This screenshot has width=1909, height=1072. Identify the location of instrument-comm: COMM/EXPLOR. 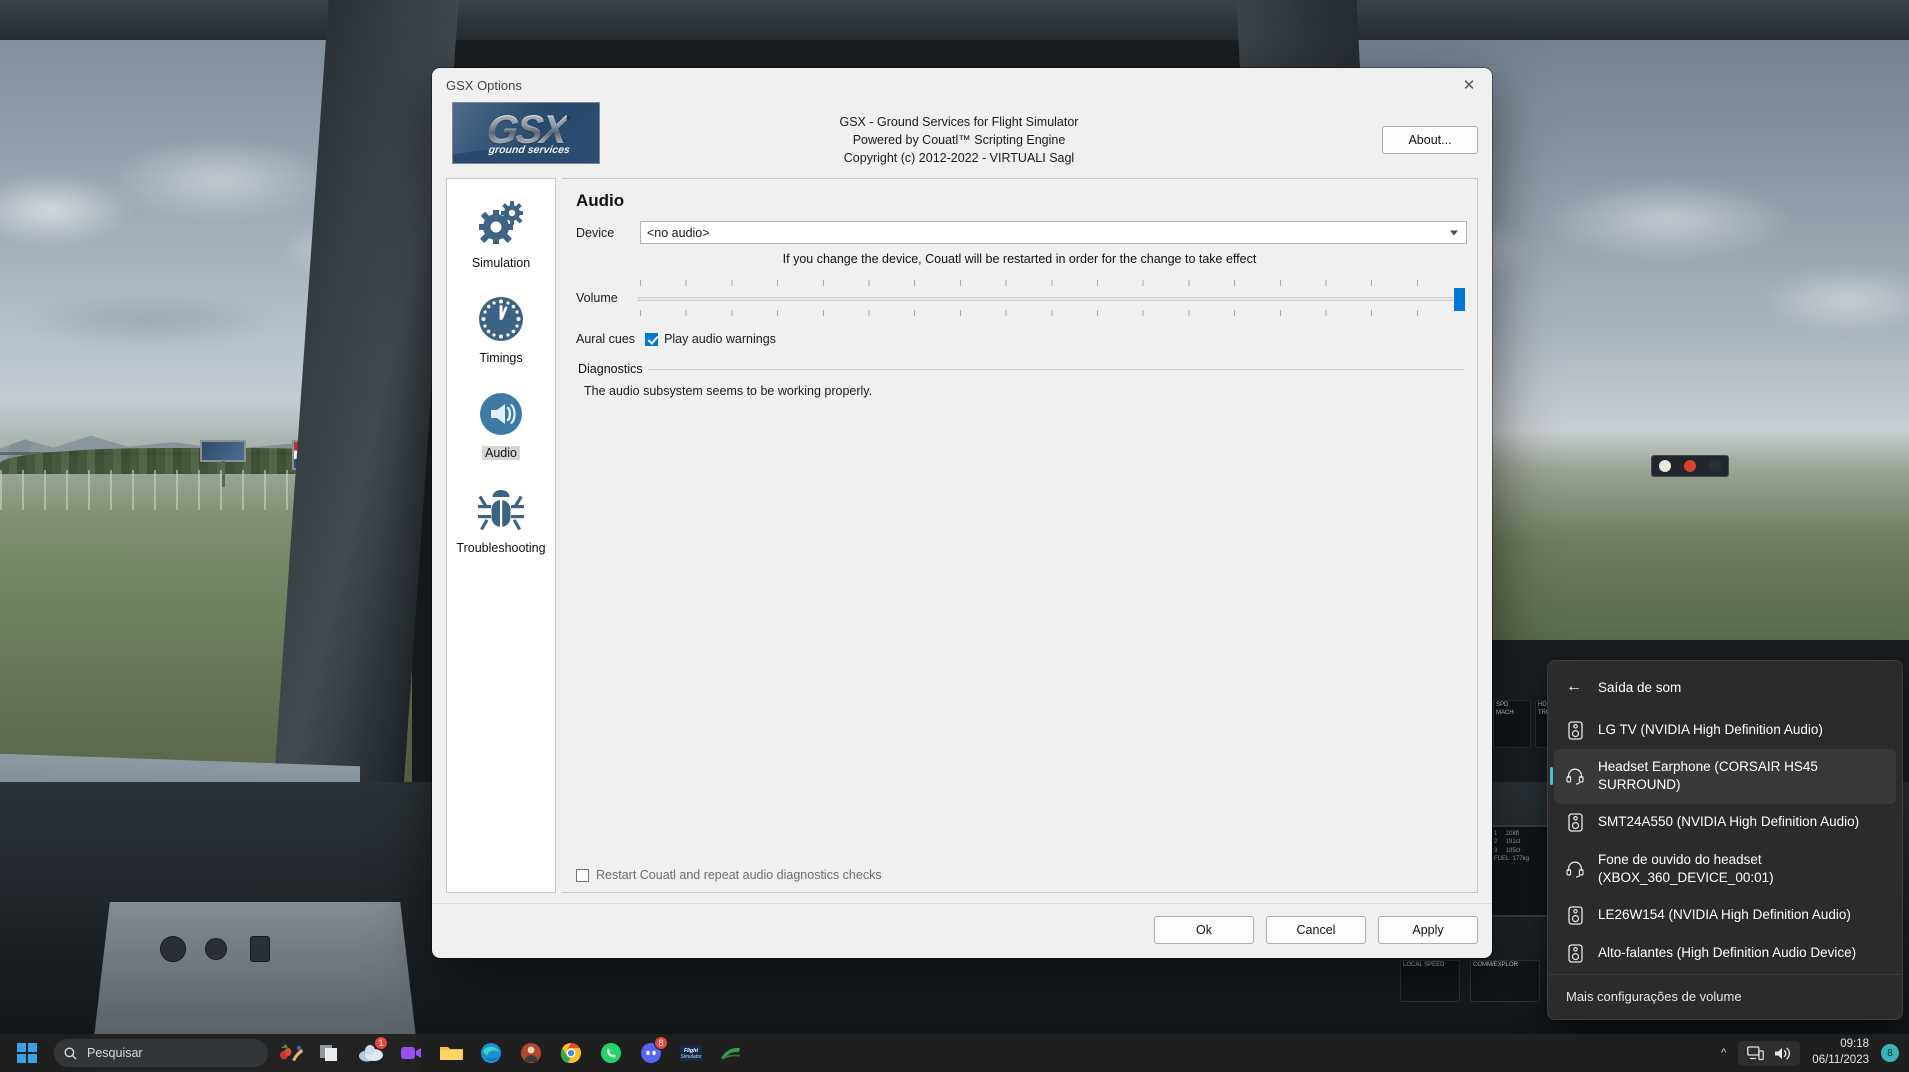
(1505, 981).